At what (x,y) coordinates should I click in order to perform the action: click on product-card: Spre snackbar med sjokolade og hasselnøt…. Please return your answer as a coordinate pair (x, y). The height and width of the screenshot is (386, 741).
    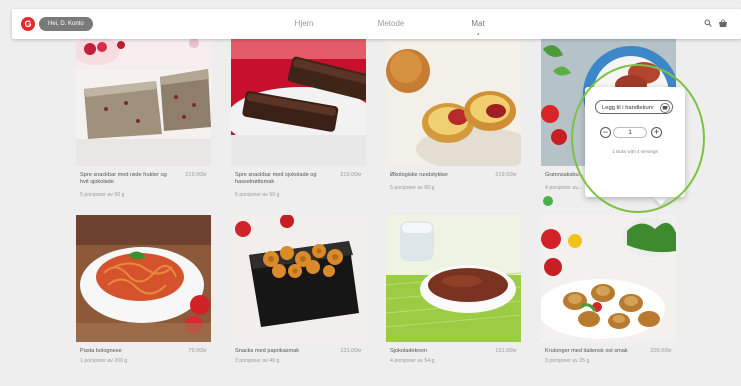
    Looking at the image, I should click on (298, 118).